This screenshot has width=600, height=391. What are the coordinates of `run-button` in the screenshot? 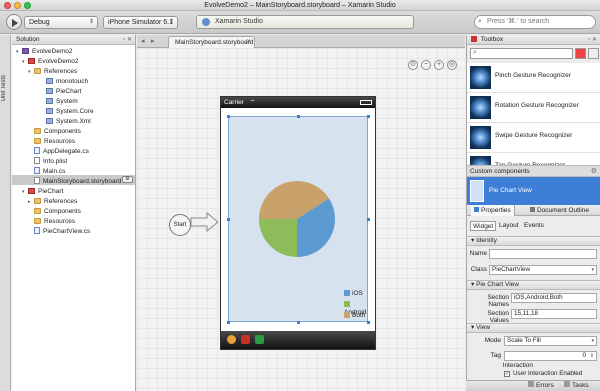 It's located at (14, 22).